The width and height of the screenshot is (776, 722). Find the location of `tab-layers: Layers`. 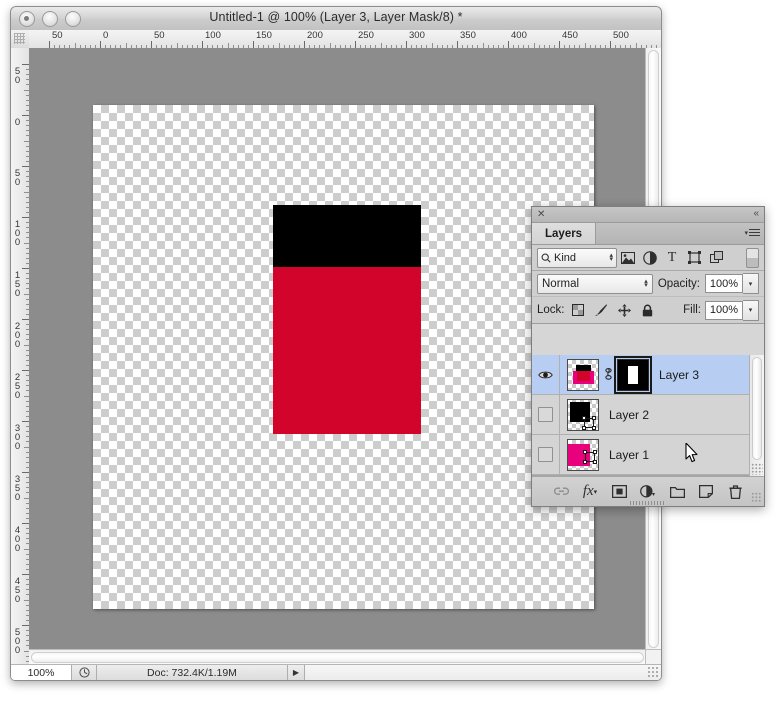

tab-layers: Layers is located at coordinates (564, 233).